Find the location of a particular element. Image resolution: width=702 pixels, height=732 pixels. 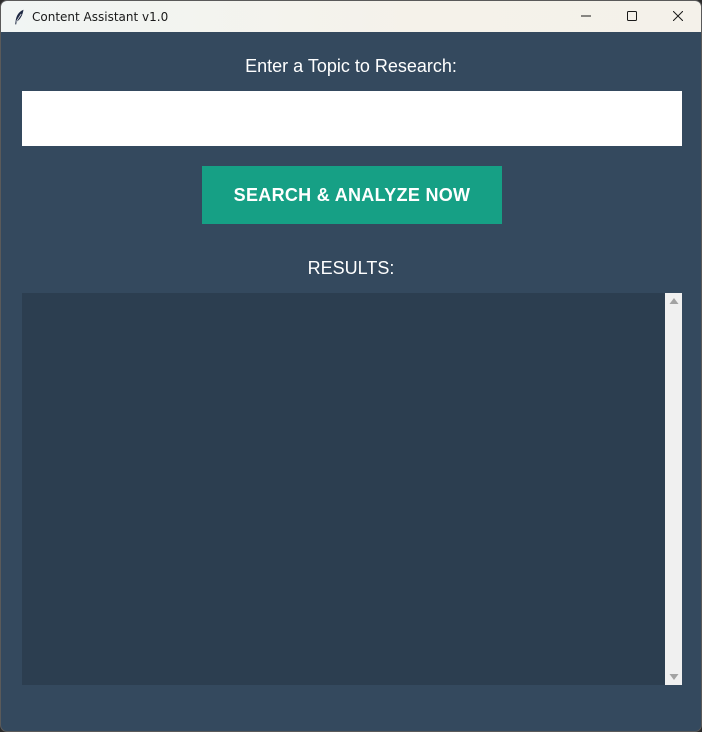

close-icon is located at coordinates (678, 17).